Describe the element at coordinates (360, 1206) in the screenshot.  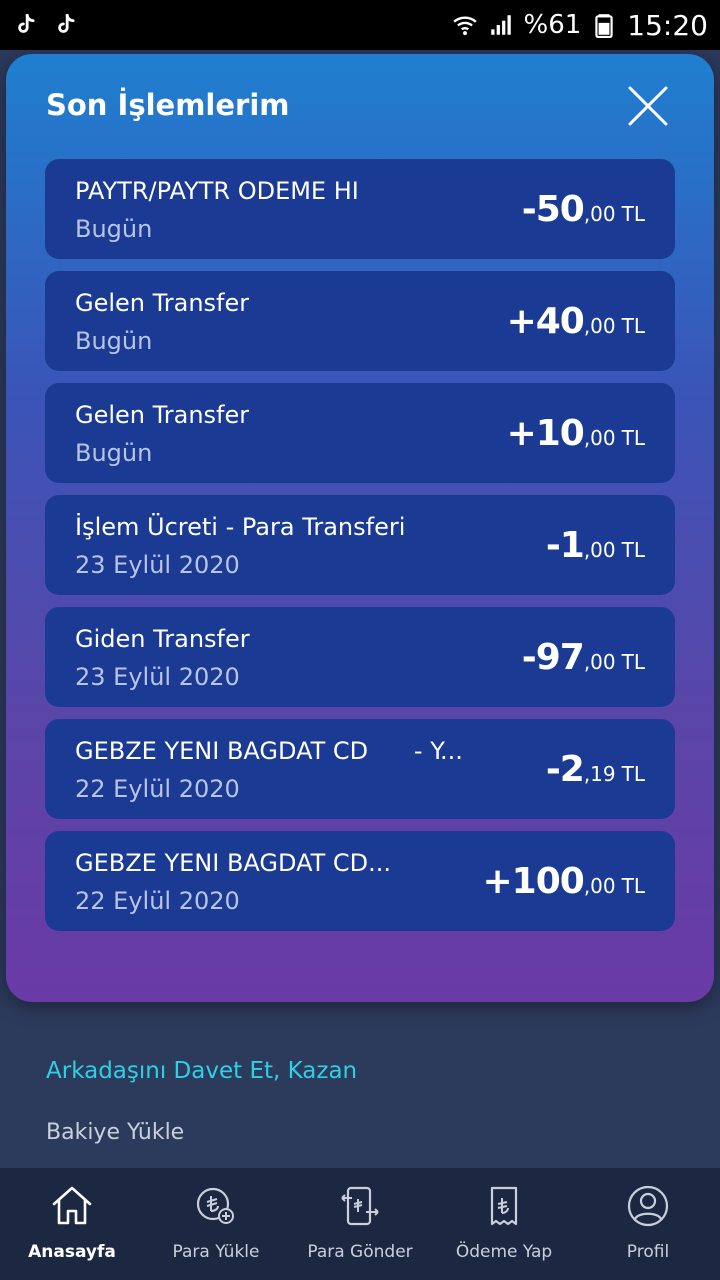
I see `send-money-icon` at that location.